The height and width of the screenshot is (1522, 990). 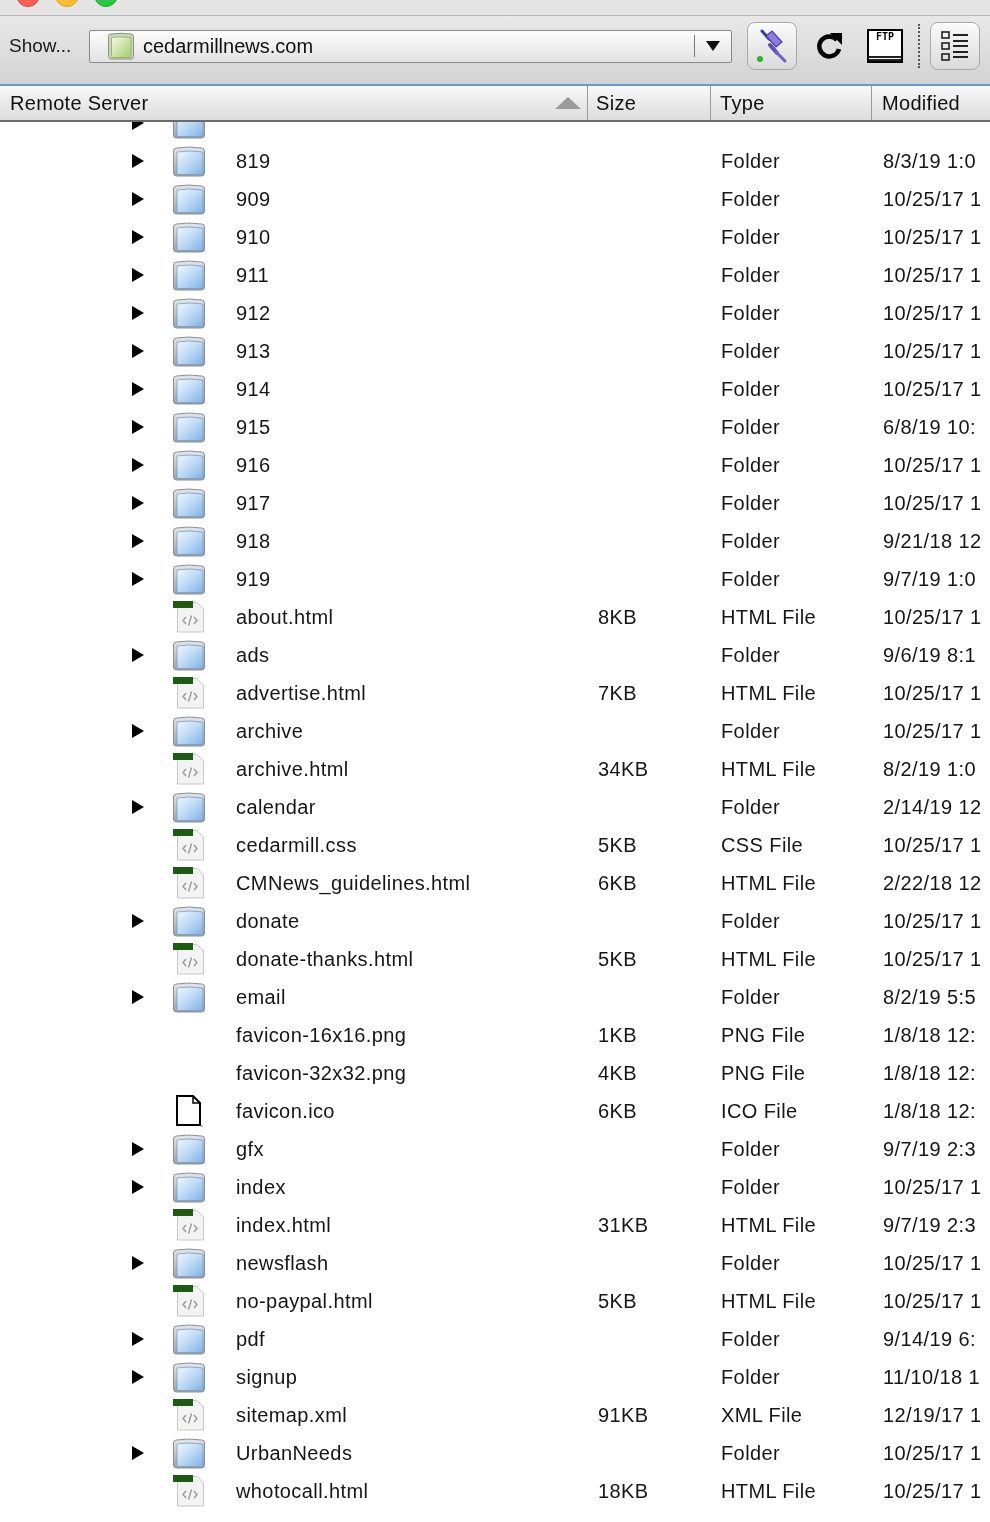 I want to click on file-size: 31KB, so click(x=623, y=1225).